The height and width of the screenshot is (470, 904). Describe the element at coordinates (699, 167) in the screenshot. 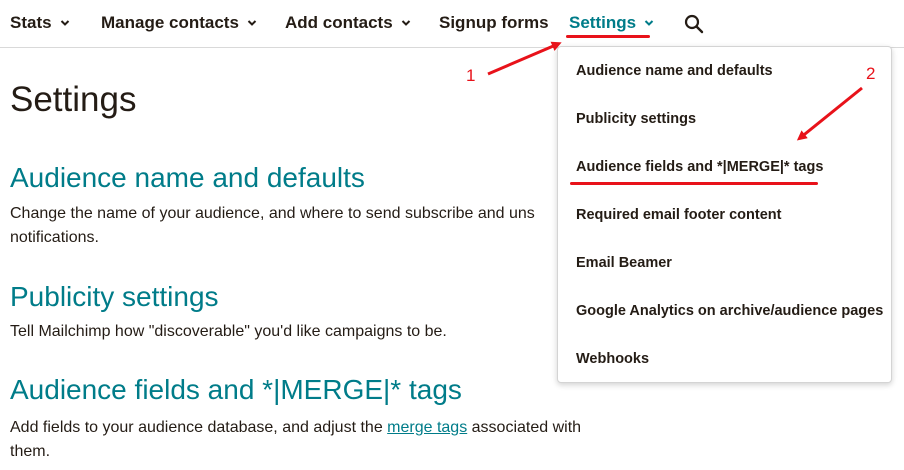

I see `menu-item-audience-fields: Audience fields and *|MERGE|* tags` at that location.